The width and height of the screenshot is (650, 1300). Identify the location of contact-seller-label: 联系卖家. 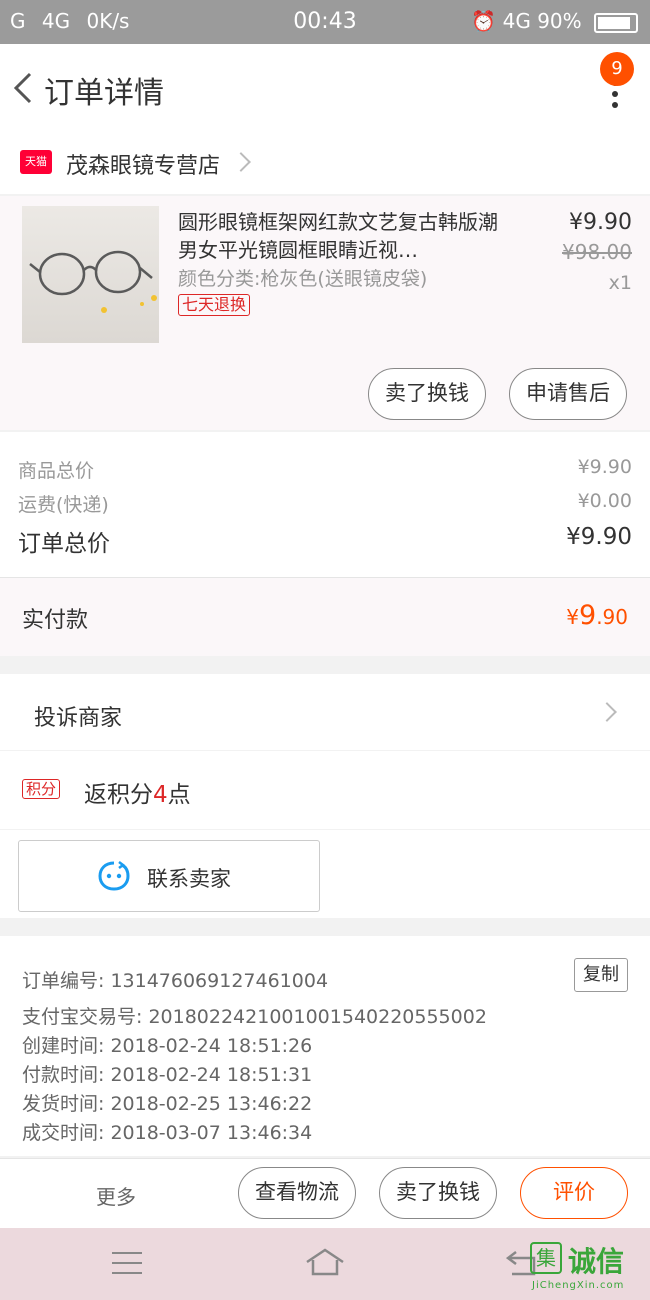
(189, 879).